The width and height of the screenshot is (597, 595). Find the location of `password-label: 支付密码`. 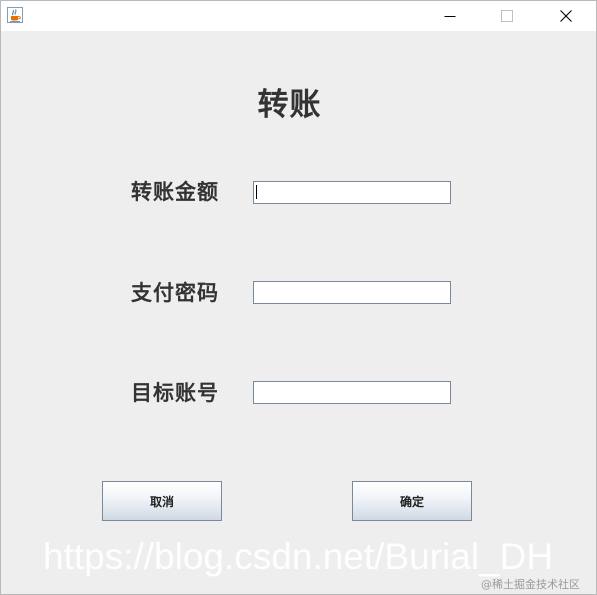

password-label: 支付密码 is located at coordinates (175, 292).